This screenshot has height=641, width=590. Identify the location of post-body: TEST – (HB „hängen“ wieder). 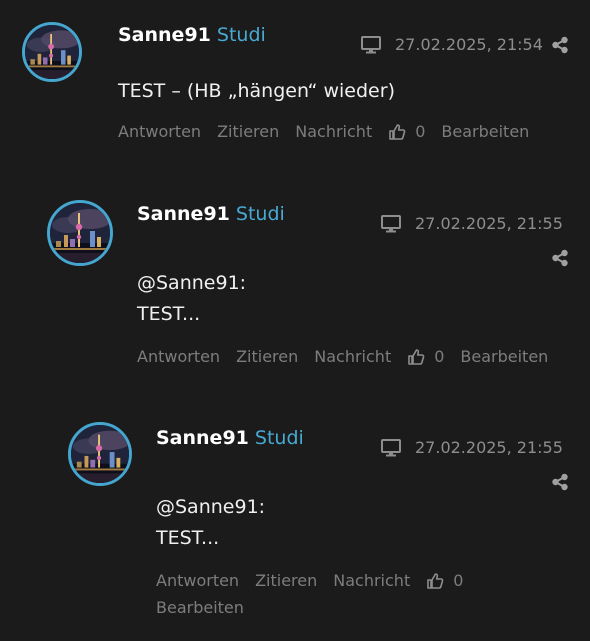
(256, 91).